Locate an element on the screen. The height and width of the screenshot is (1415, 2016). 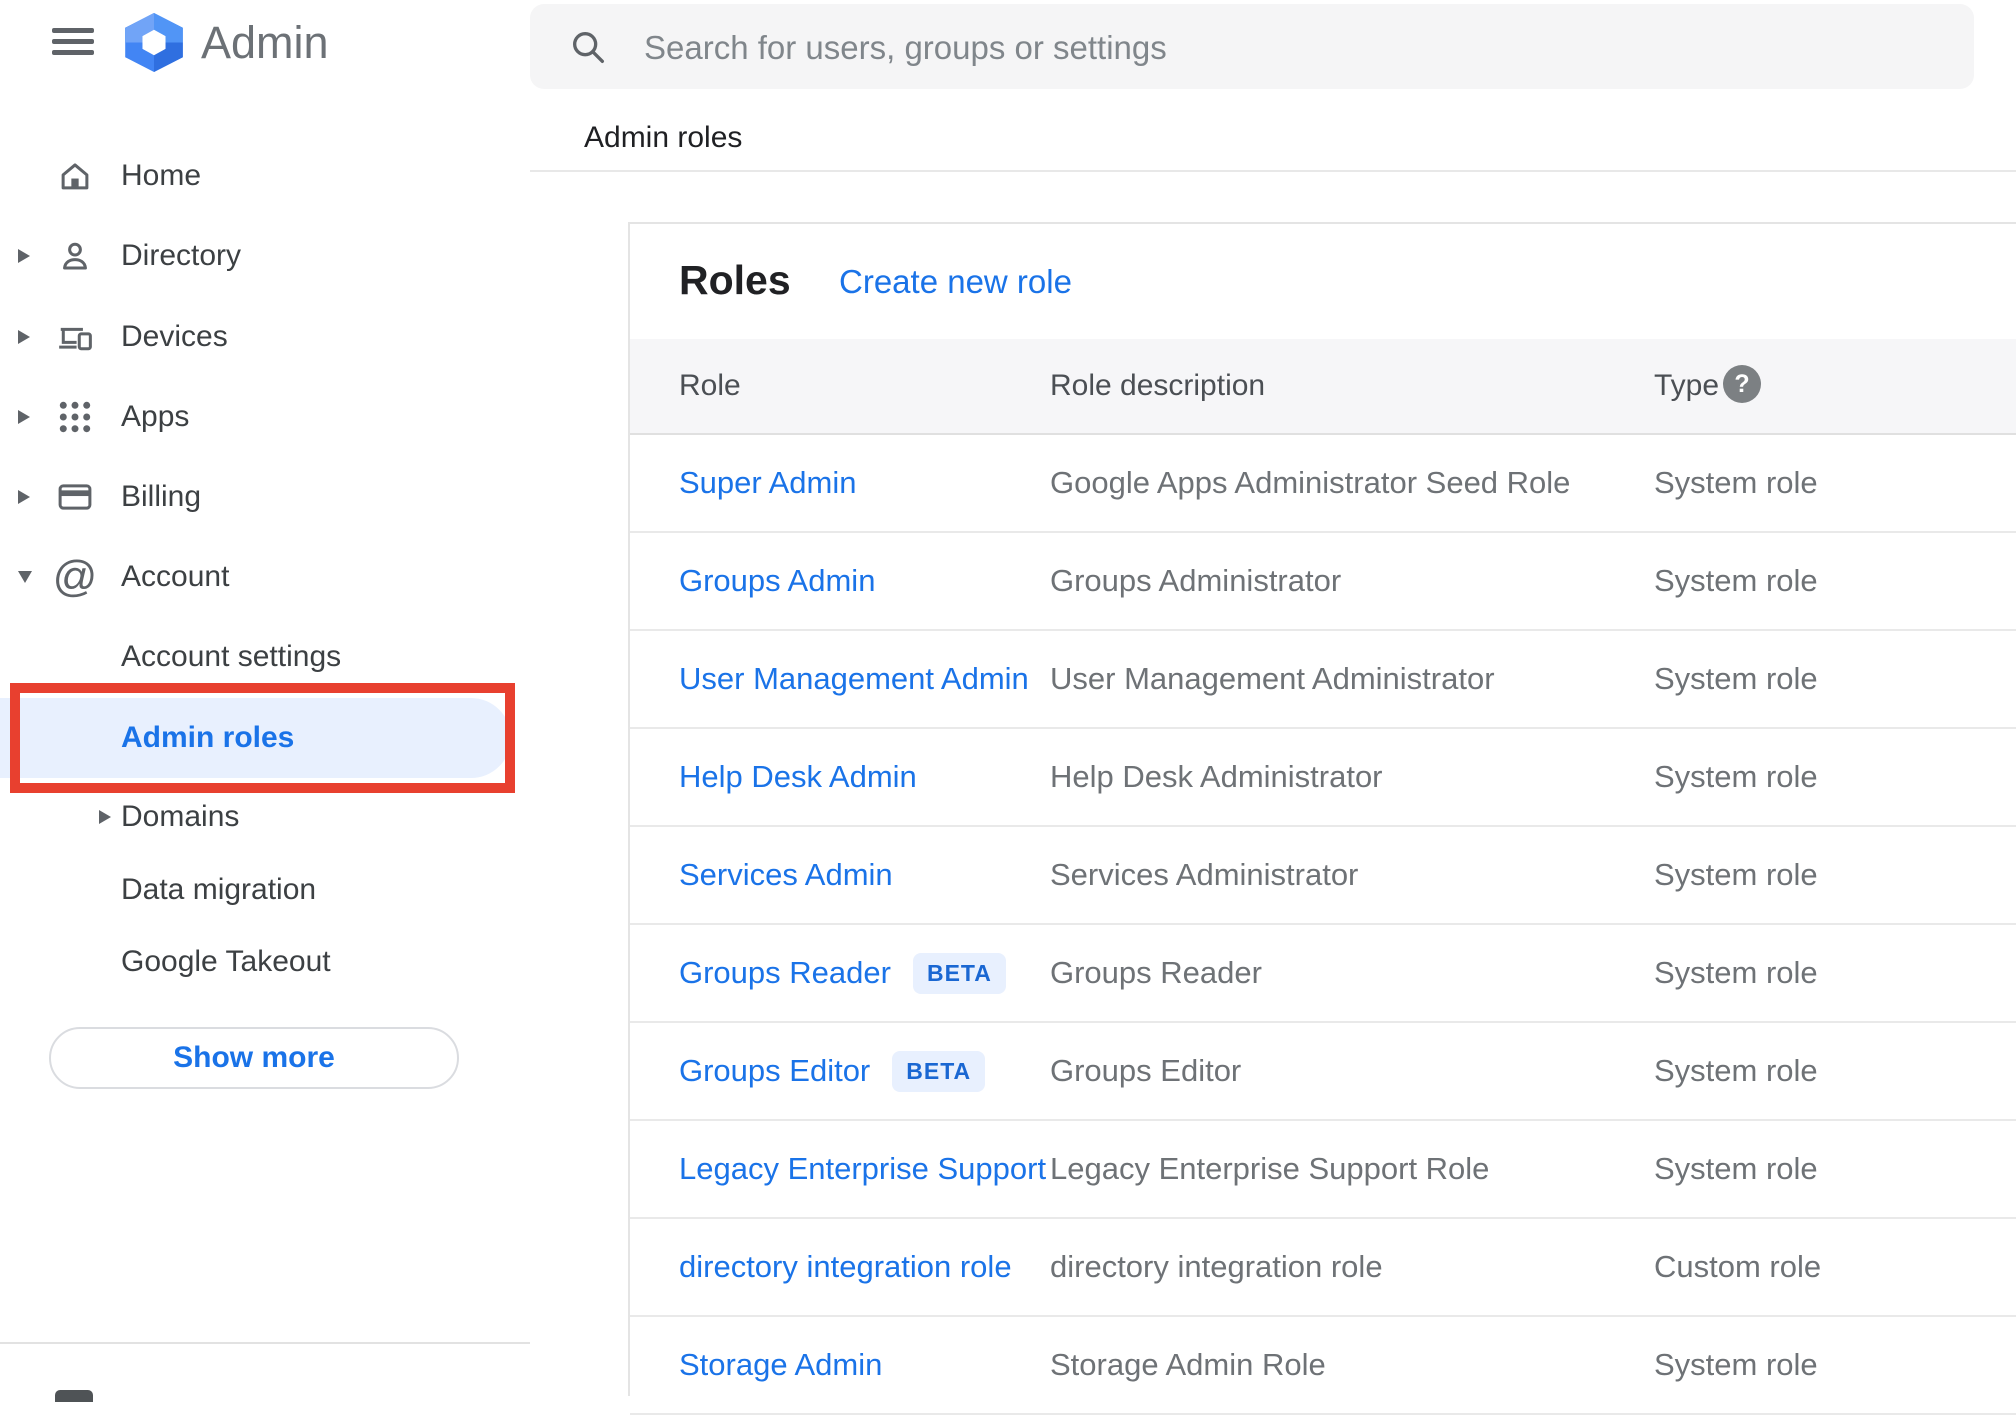
sidebar-item-label: Account is located at coordinates (175, 576).